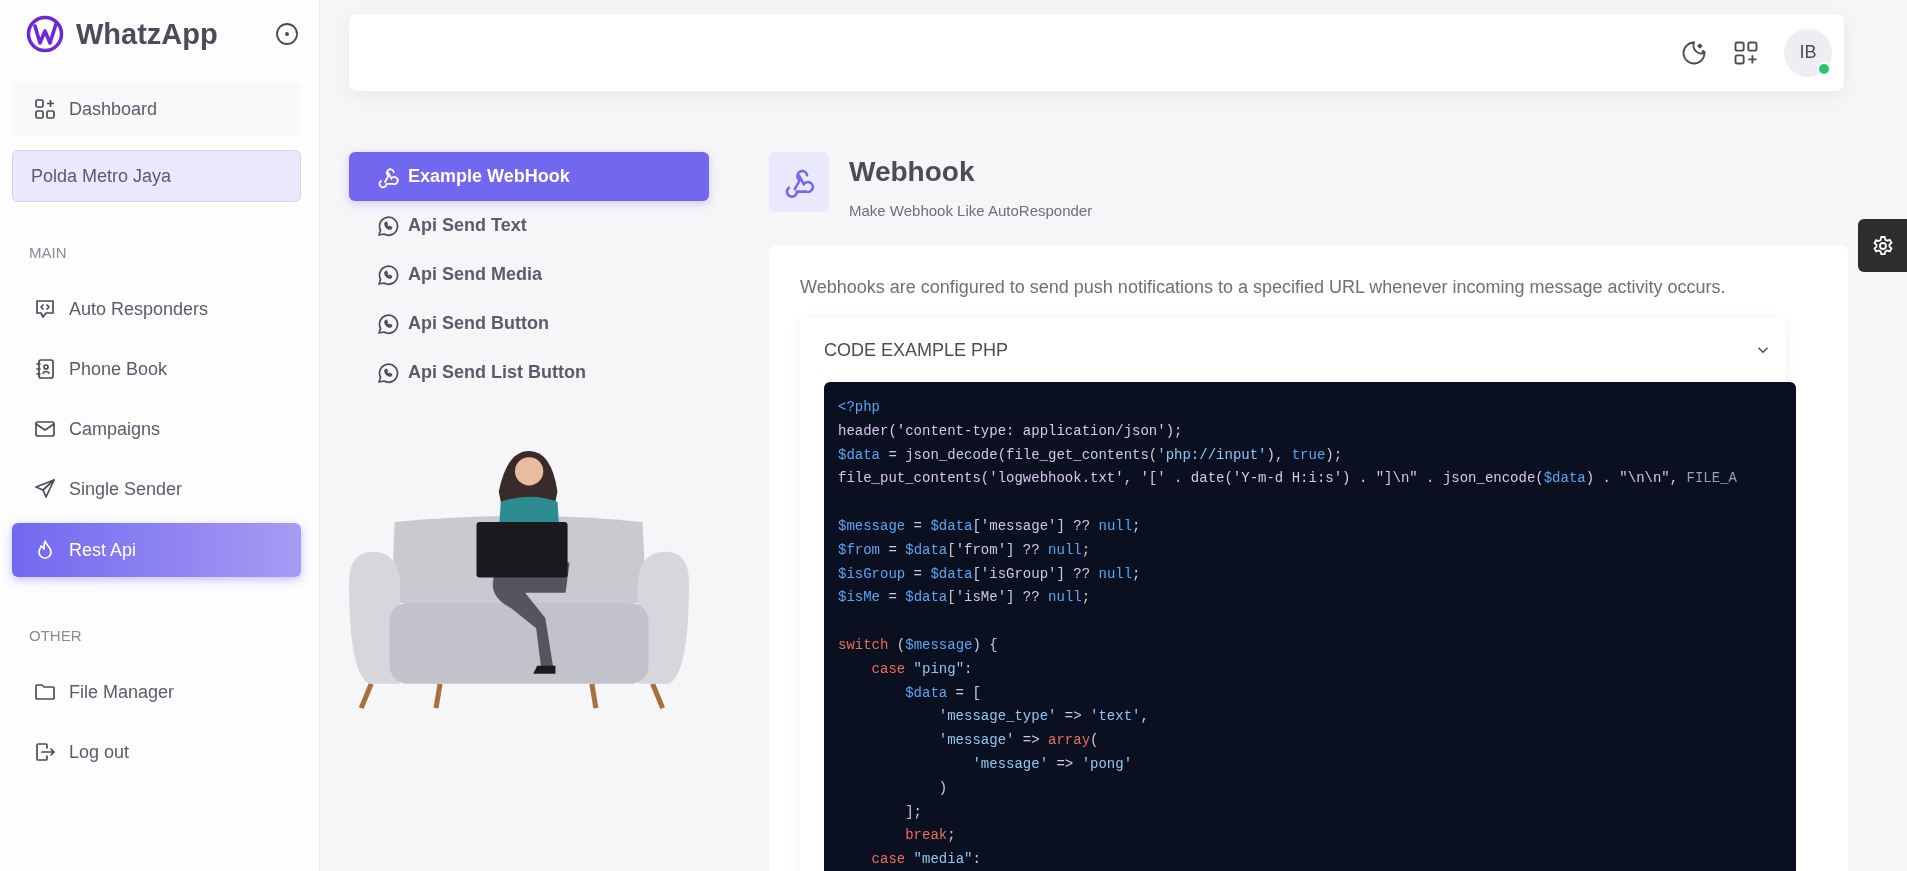 This screenshot has height=871, width=1907. What do you see at coordinates (156, 550) in the screenshot?
I see `sidebar-item: Rest Api` at bounding box center [156, 550].